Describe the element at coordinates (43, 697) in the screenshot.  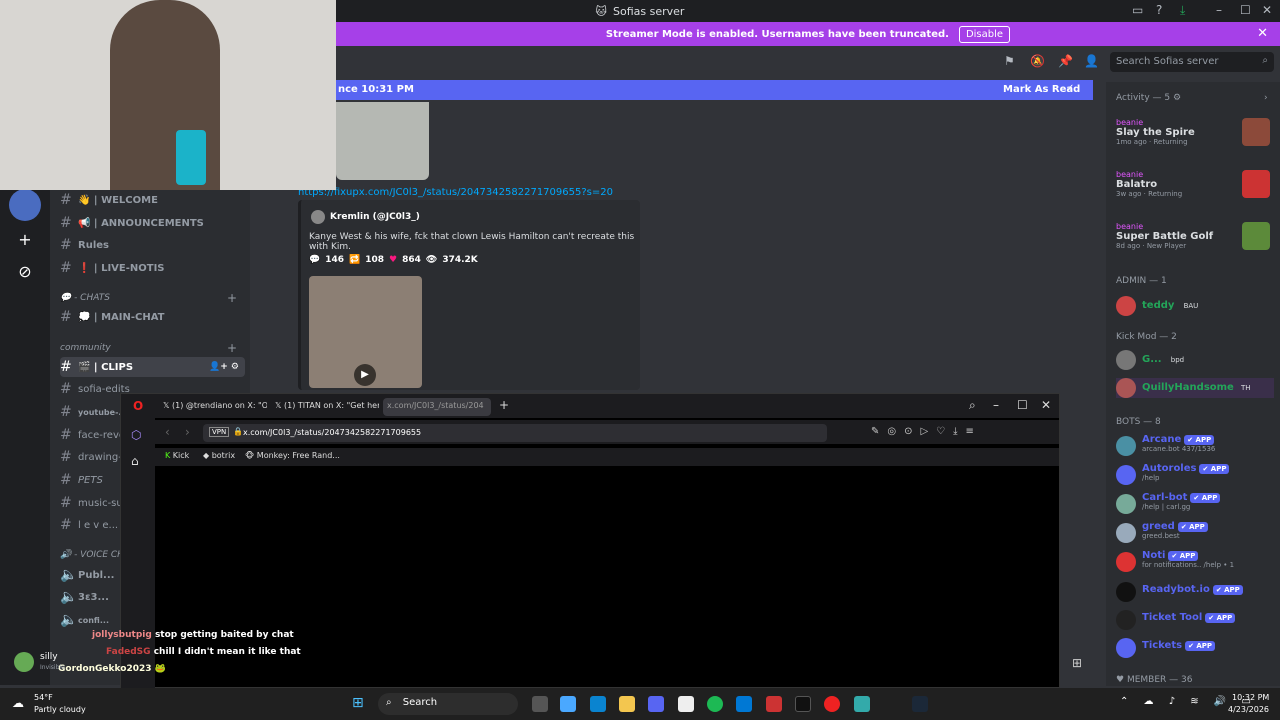
I see `weather-temp: 54°F` at that location.